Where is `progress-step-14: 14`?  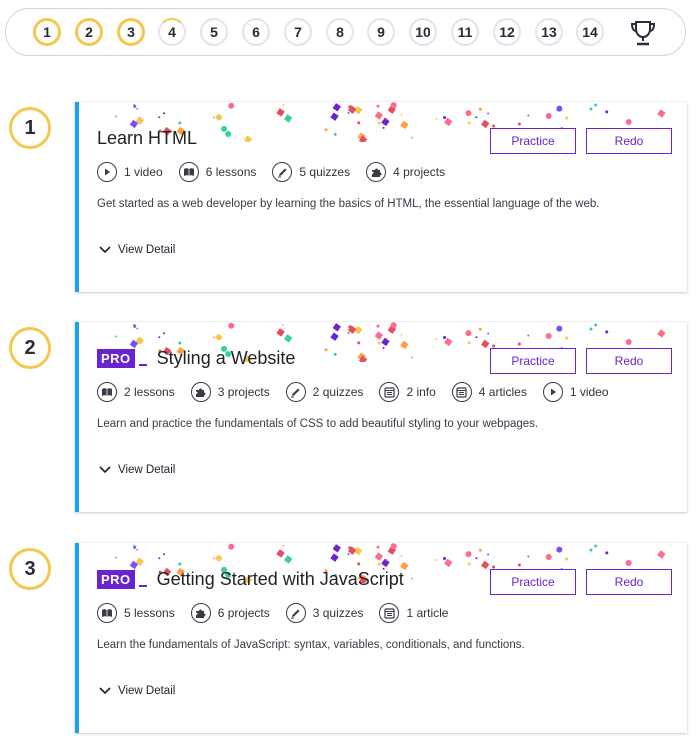
progress-step-14: 14 is located at coordinates (590, 32).